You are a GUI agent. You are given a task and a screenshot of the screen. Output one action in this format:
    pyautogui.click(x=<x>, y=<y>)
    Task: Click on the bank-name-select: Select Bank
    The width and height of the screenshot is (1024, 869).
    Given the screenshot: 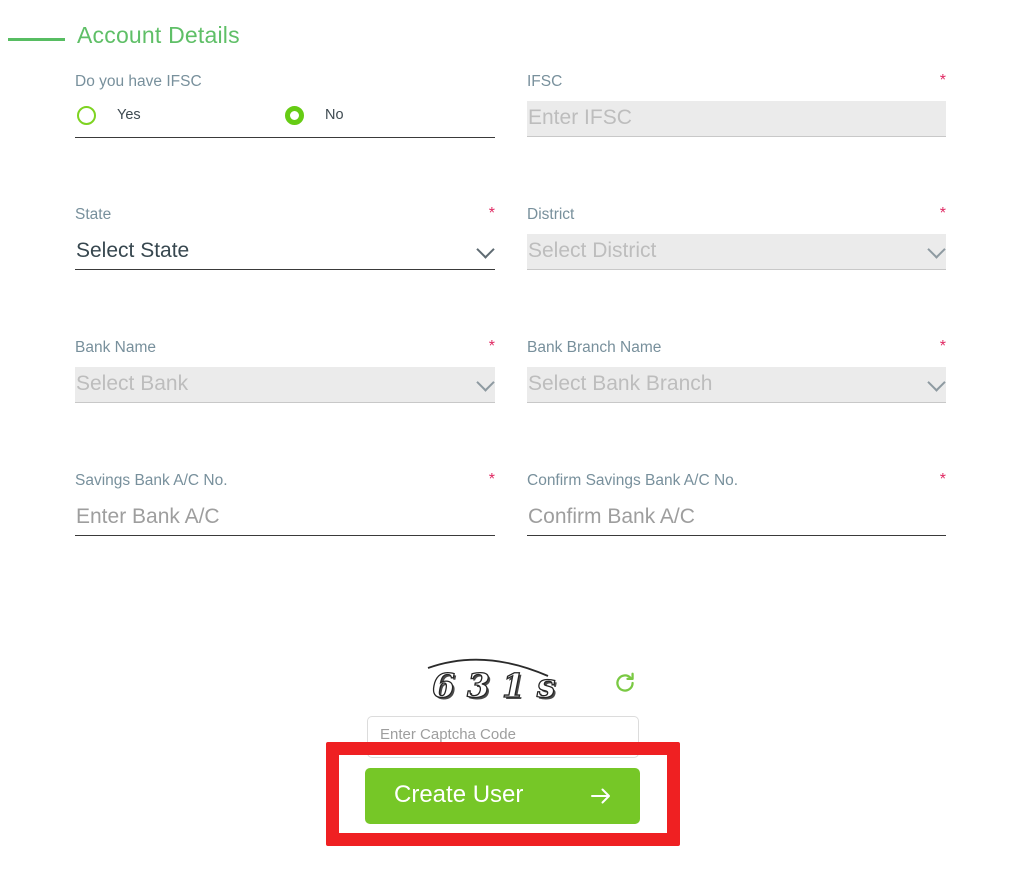 What is the action you would take?
    pyautogui.click(x=285, y=385)
    